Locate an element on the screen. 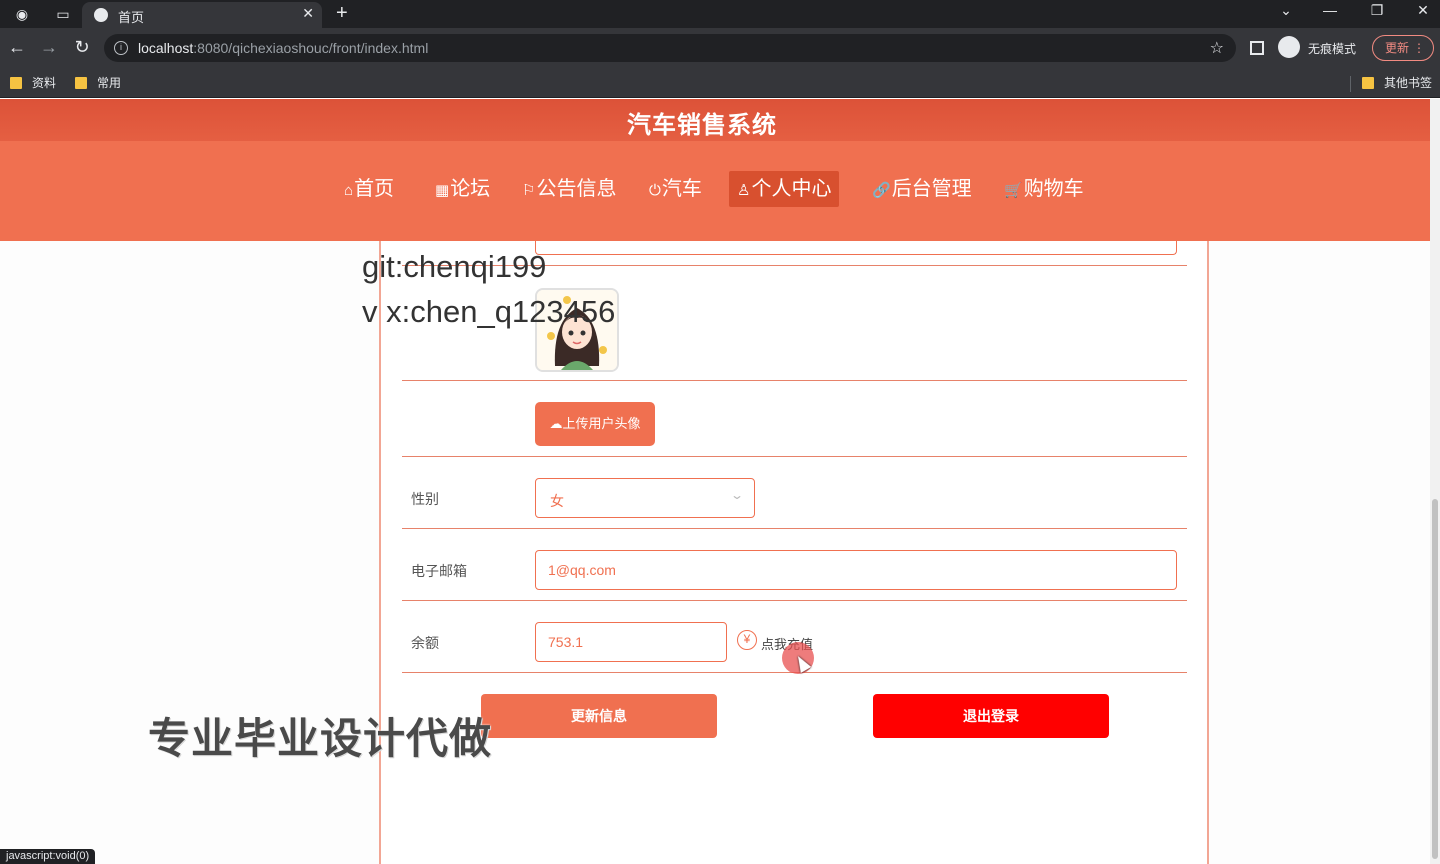 This screenshot has height=864, width=1440. logout-button: 退出登录 is located at coordinates (991, 716).